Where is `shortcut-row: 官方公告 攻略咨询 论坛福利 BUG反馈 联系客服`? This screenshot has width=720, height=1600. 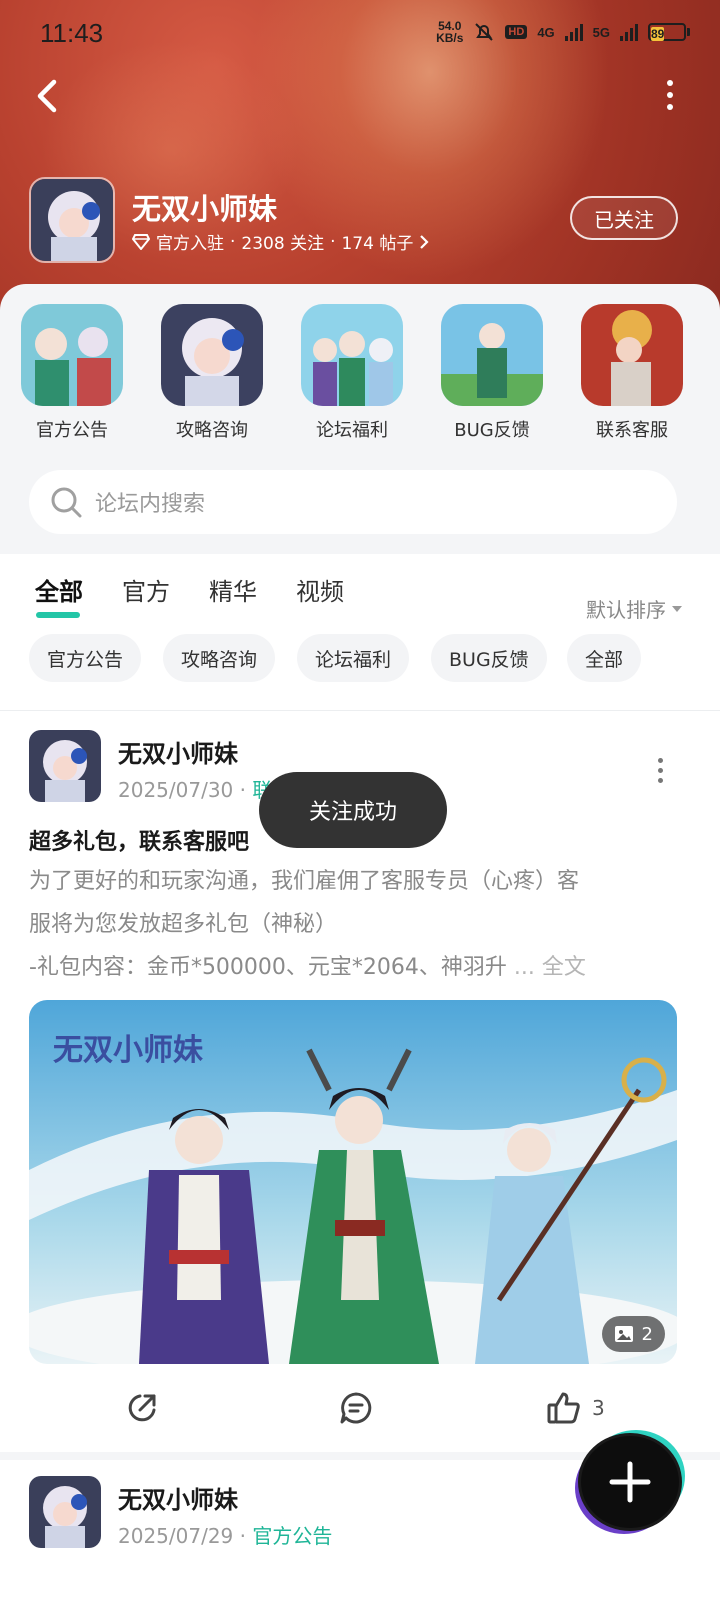 shortcut-row: 官方公告 攻略咨询 论坛福利 BUG反馈 联系客服 is located at coordinates (360, 379).